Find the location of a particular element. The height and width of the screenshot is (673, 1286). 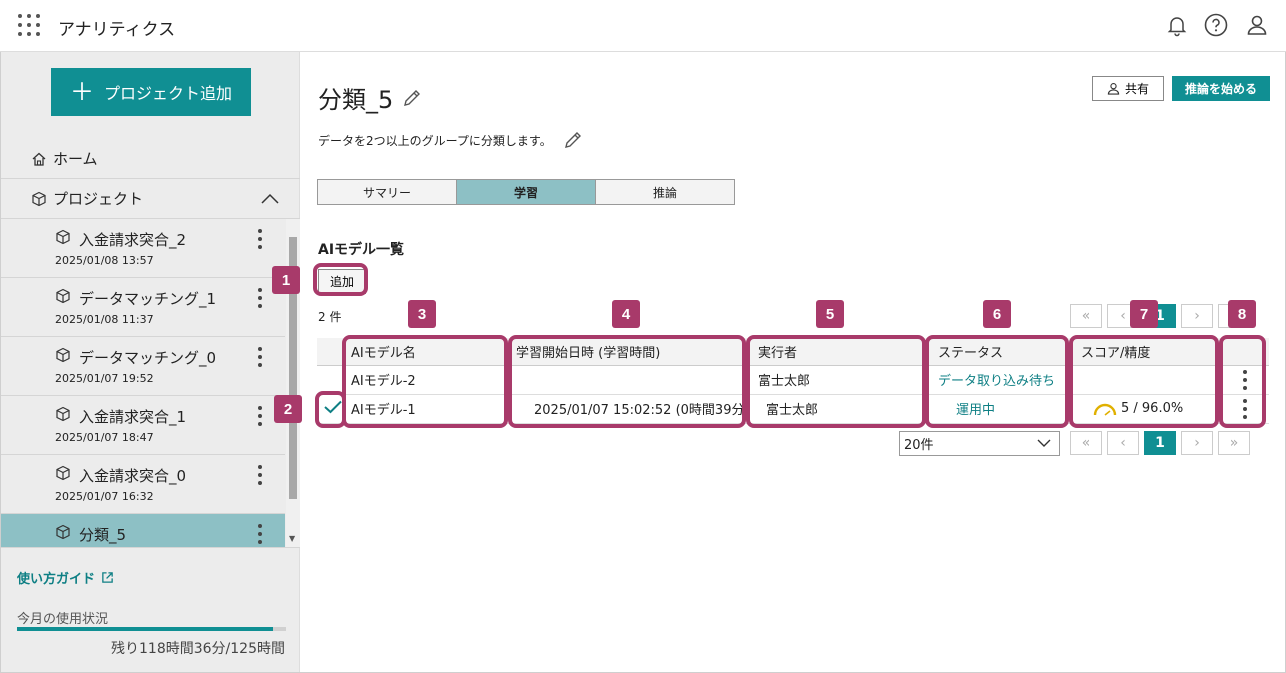

project-name: 入金請求突合_1 is located at coordinates (133, 417).